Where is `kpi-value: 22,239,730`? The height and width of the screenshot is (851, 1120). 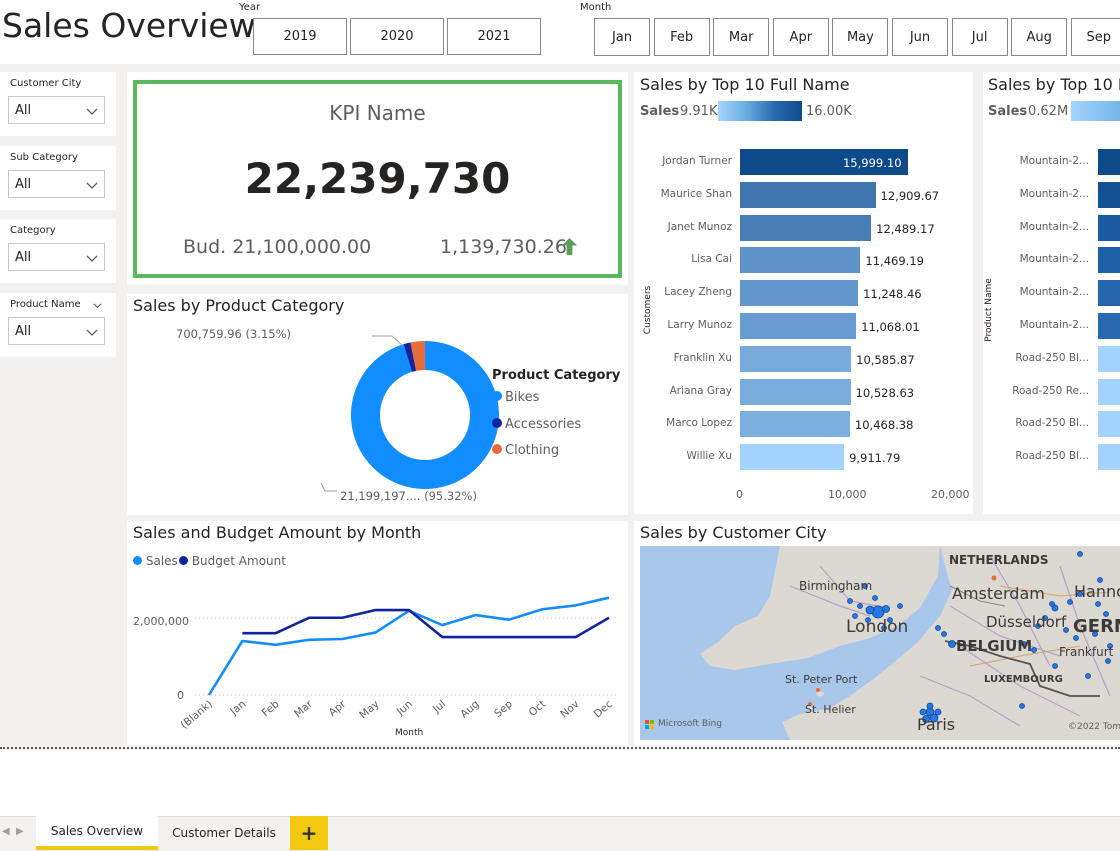 kpi-value: 22,239,730 is located at coordinates (377, 178).